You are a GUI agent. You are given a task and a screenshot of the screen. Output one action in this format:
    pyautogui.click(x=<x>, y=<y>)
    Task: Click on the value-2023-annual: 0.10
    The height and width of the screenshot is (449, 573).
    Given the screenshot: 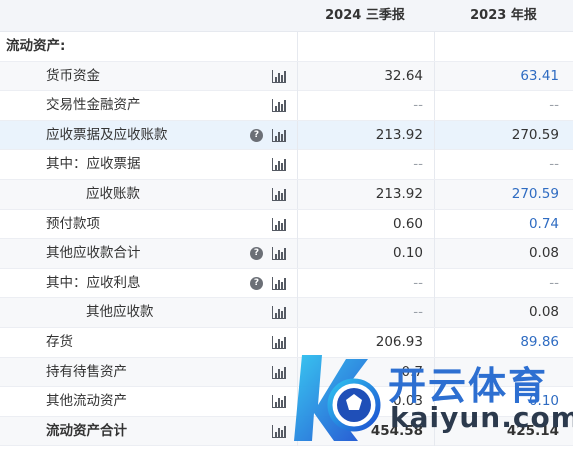 What is the action you would take?
    pyautogui.click(x=503, y=402)
    